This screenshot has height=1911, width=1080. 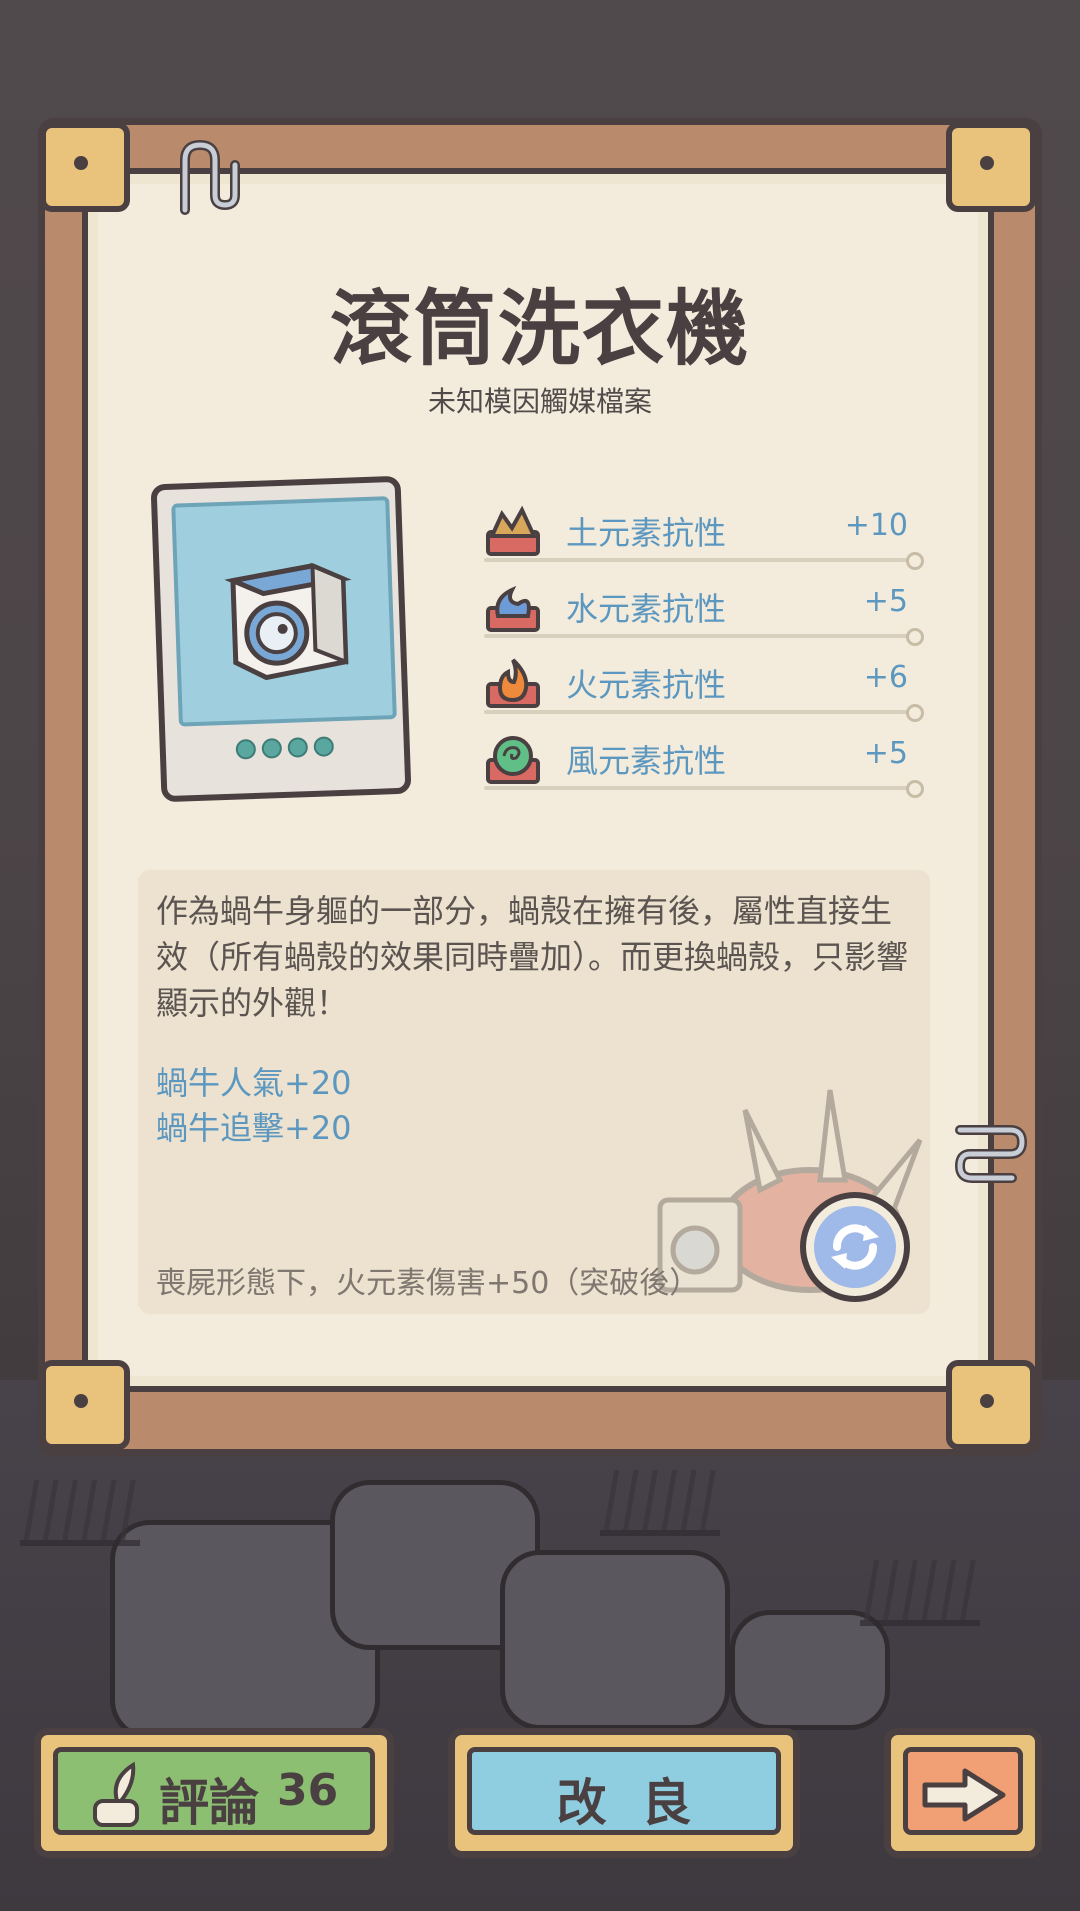 What do you see at coordinates (646, 609) in the screenshot?
I see `stat-label: 水元素抗性` at bounding box center [646, 609].